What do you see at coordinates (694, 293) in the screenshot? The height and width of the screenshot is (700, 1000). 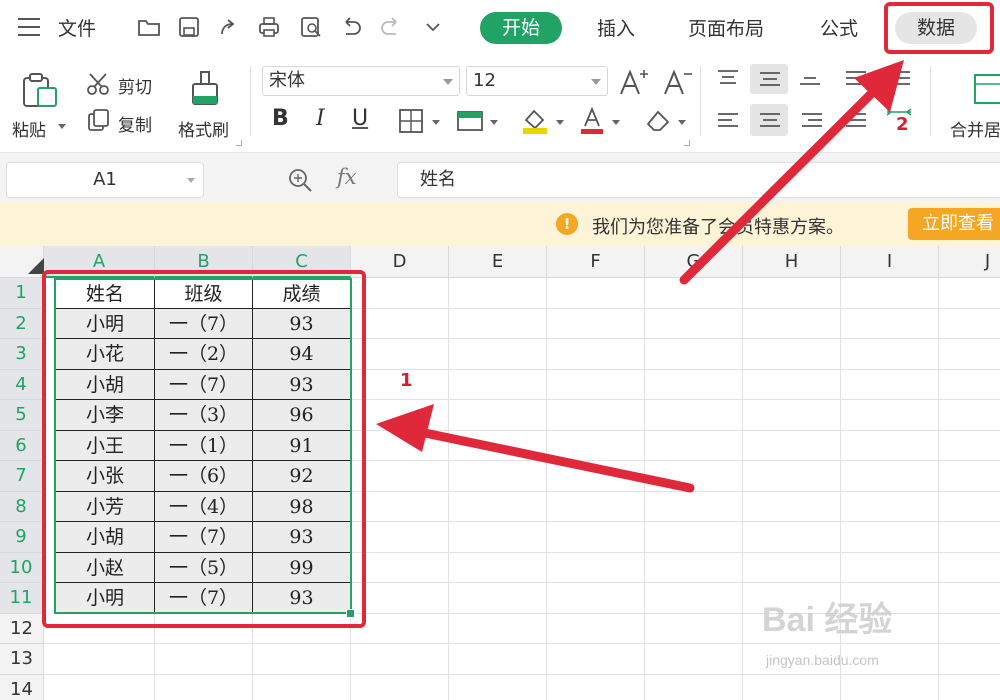 I see `cell-g1` at bounding box center [694, 293].